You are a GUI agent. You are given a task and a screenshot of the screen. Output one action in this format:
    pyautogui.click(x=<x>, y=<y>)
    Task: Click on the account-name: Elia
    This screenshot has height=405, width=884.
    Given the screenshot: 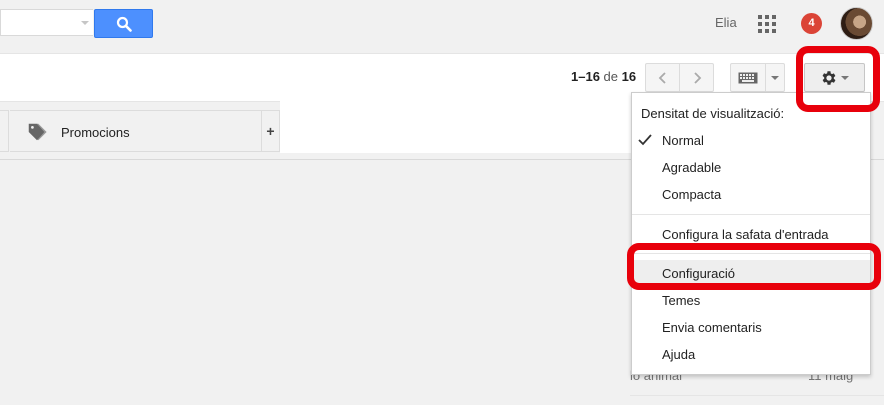 What is the action you would take?
    pyautogui.click(x=726, y=22)
    